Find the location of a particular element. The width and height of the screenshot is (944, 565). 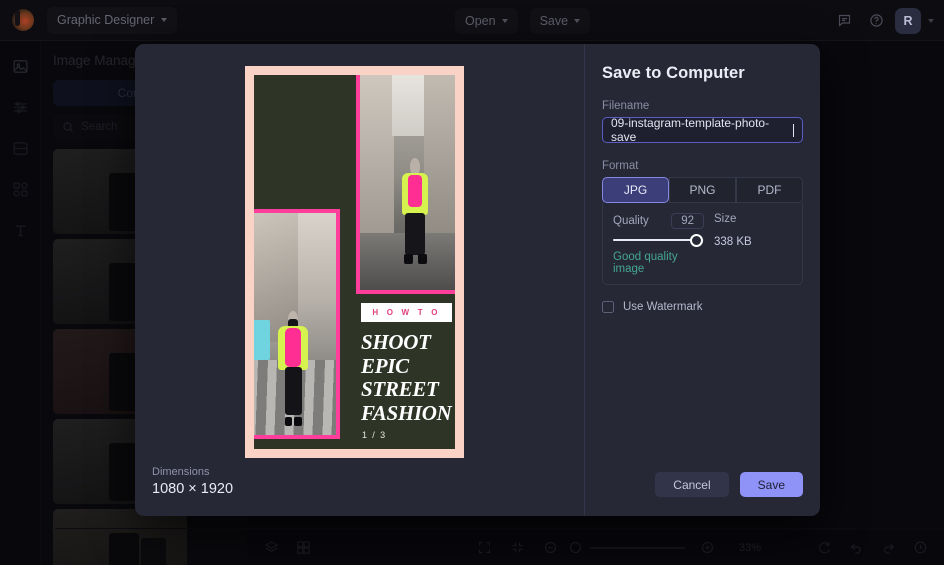

filename-input: 09-instagram-template-photo-save is located at coordinates (702, 130).